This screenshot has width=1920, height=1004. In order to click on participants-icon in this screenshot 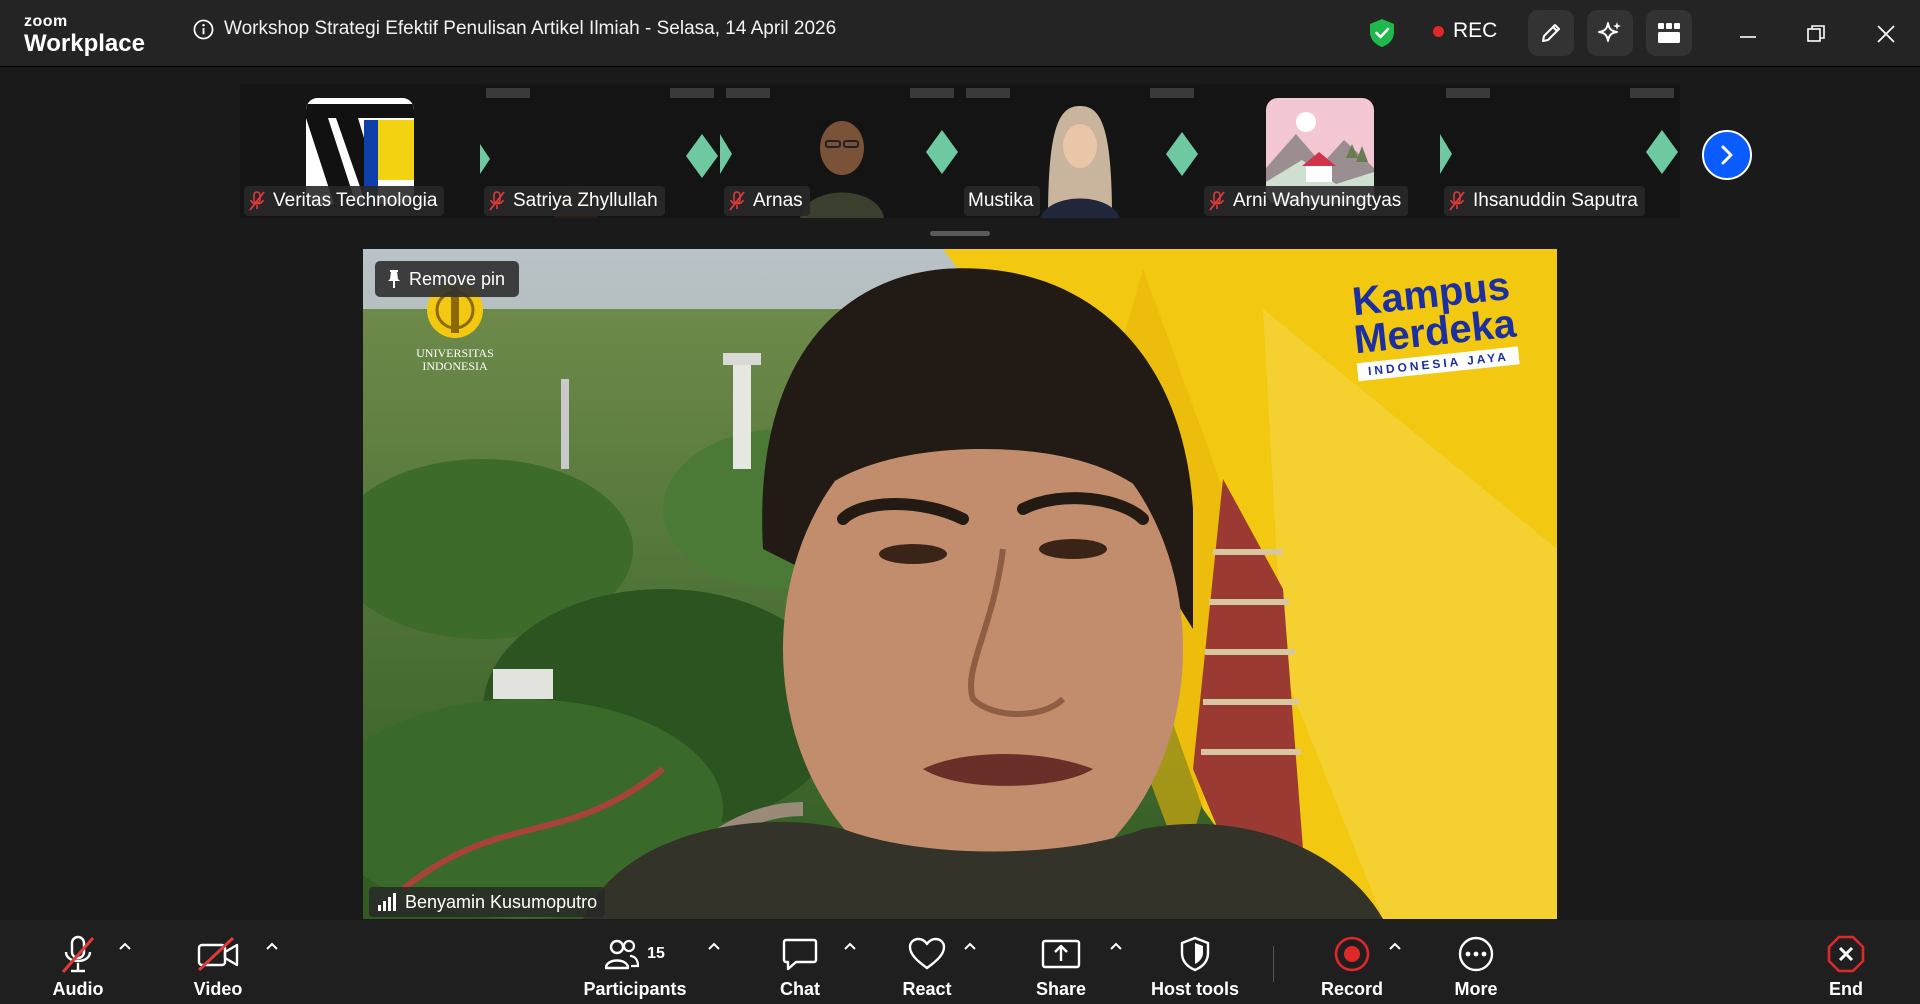, I will do `click(622, 954)`.